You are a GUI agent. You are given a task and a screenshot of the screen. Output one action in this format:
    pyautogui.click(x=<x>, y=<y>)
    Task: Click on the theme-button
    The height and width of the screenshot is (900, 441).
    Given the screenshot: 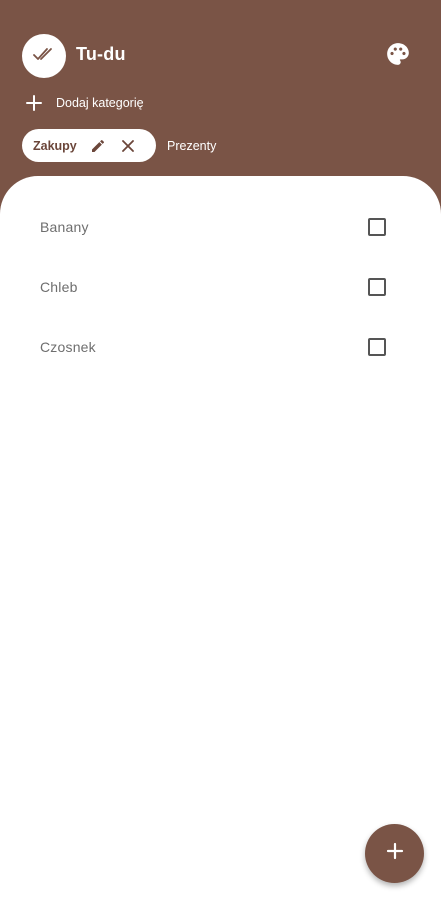 What is the action you would take?
    pyautogui.click(x=398, y=56)
    